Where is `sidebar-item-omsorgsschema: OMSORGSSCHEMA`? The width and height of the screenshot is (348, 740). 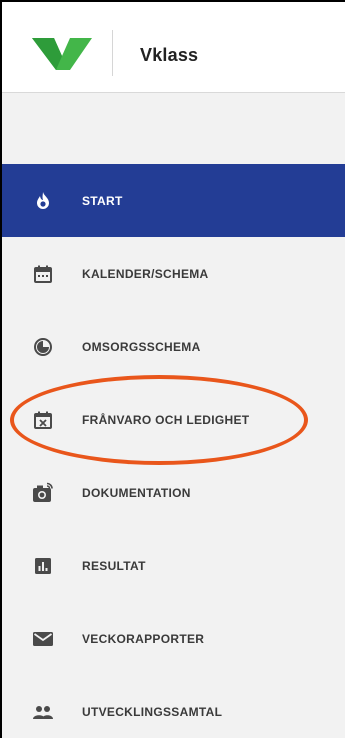 sidebar-item-omsorgsschema: OMSORGSSCHEMA is located at coordinates (173, 346).